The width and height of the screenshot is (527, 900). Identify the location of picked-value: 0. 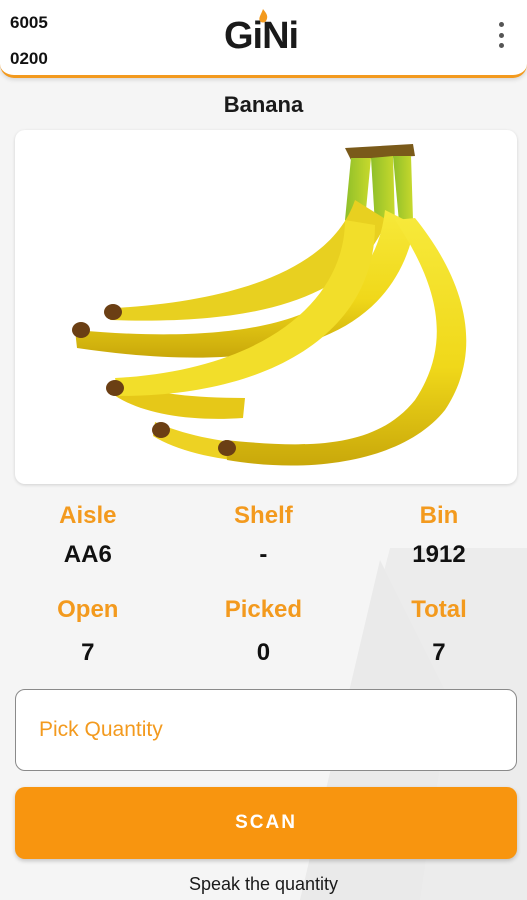
(263, 652).